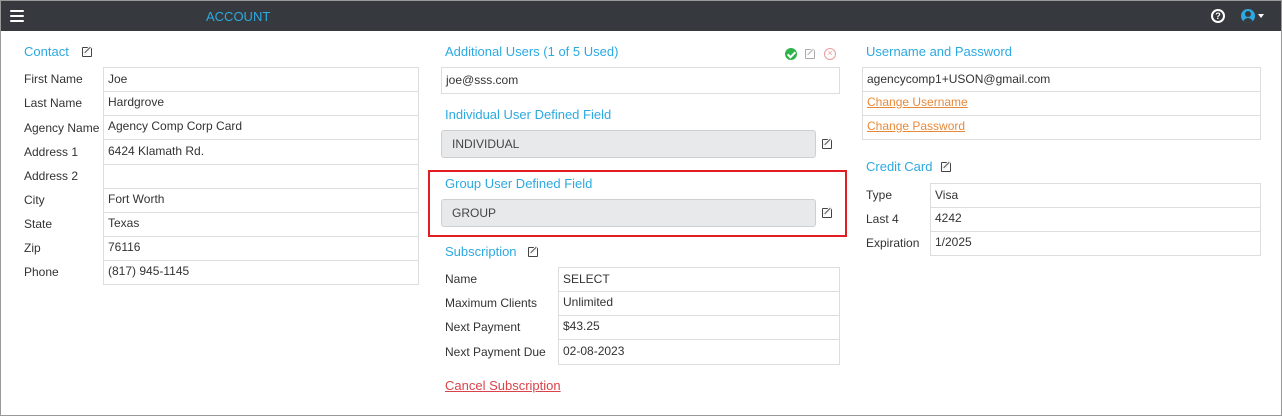  Describe the element at coordinates (51, 176) in the screenshot. I see `address2-label: Address 2` at that location.